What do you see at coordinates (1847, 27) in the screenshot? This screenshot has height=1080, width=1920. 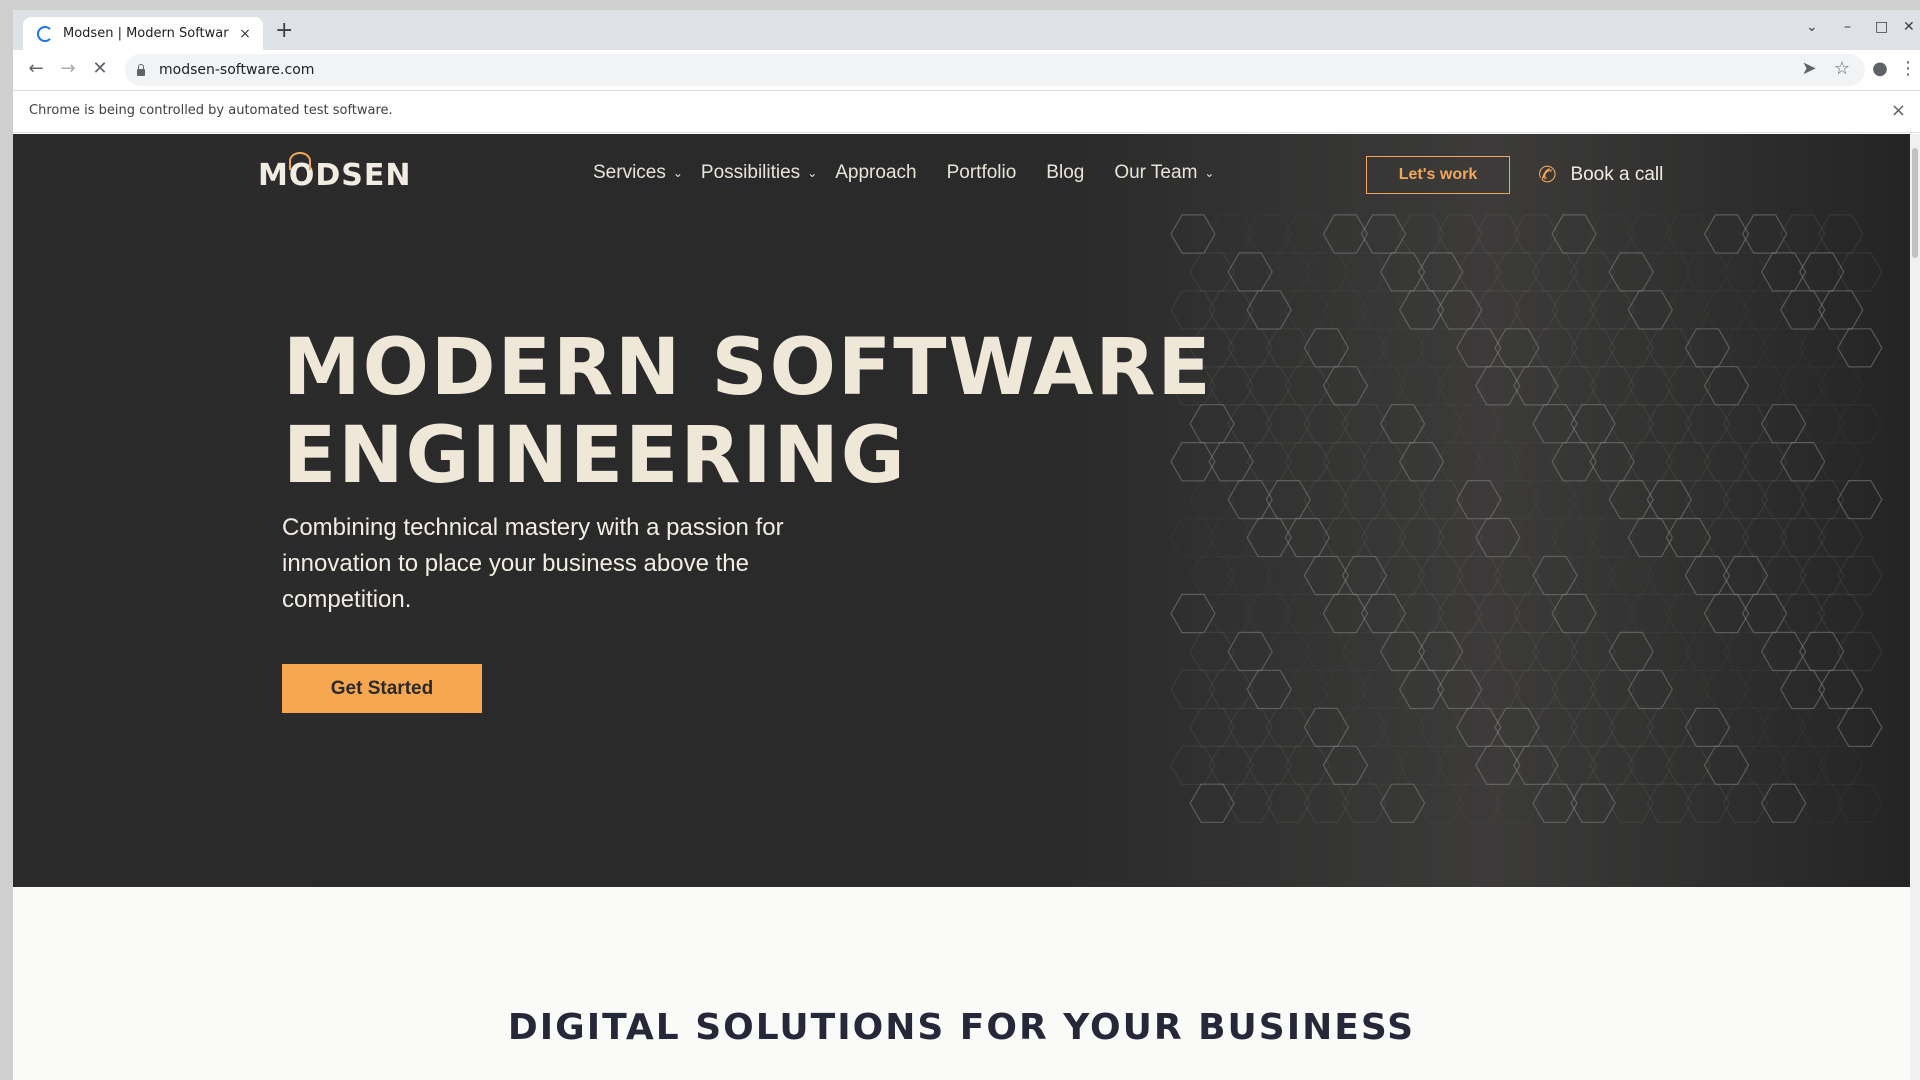 I see `minimize-button: –` at bounding box center [1847, 27].